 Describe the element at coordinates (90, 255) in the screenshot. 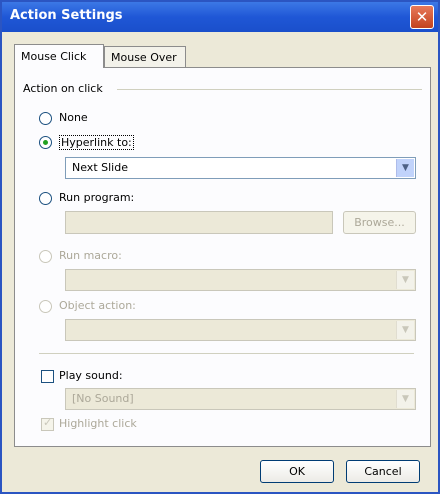

I see `run-macro-label: Run macro:` at that location.